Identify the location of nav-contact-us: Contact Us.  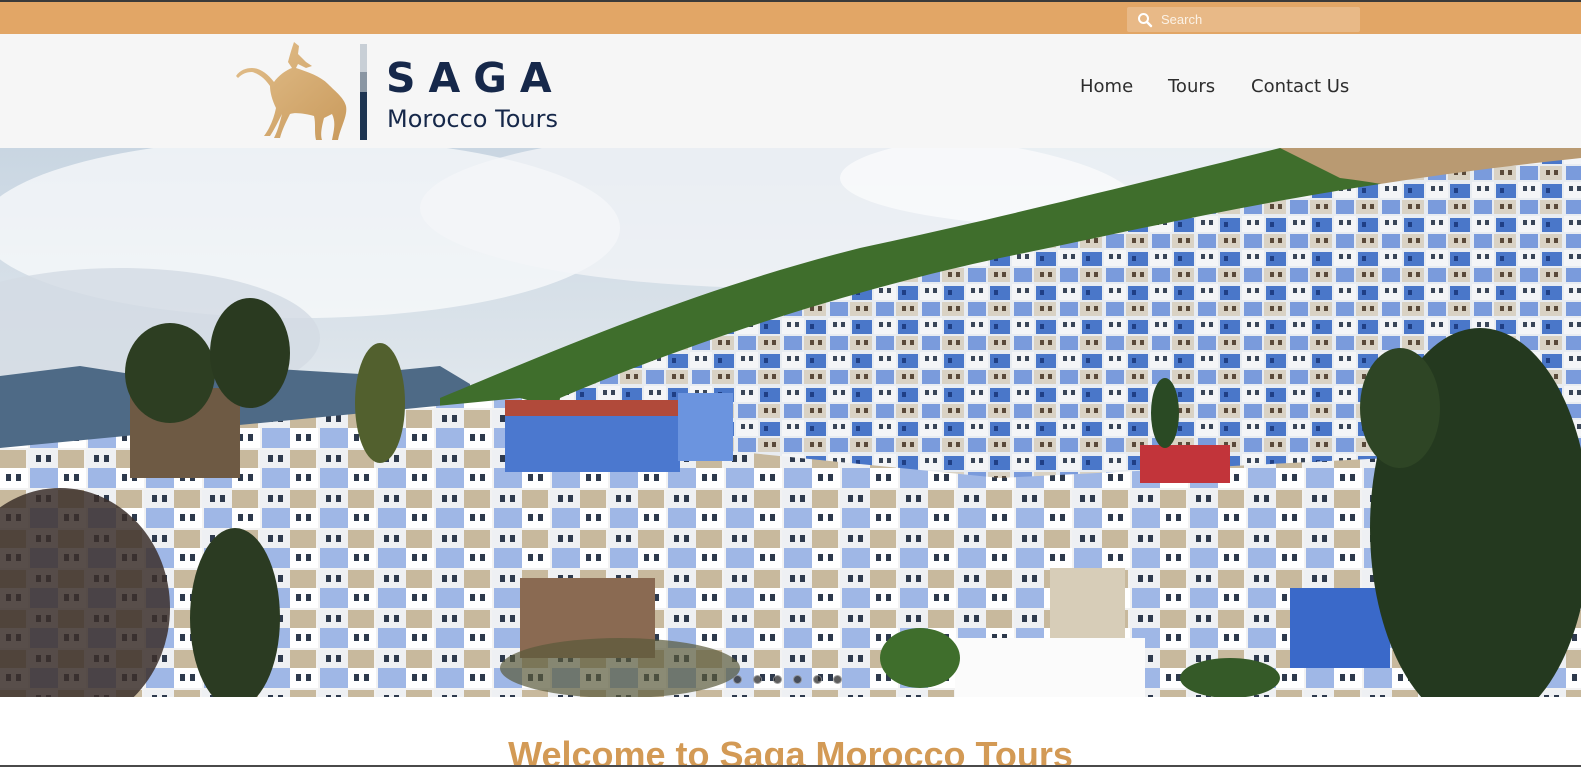
(1300, 87).